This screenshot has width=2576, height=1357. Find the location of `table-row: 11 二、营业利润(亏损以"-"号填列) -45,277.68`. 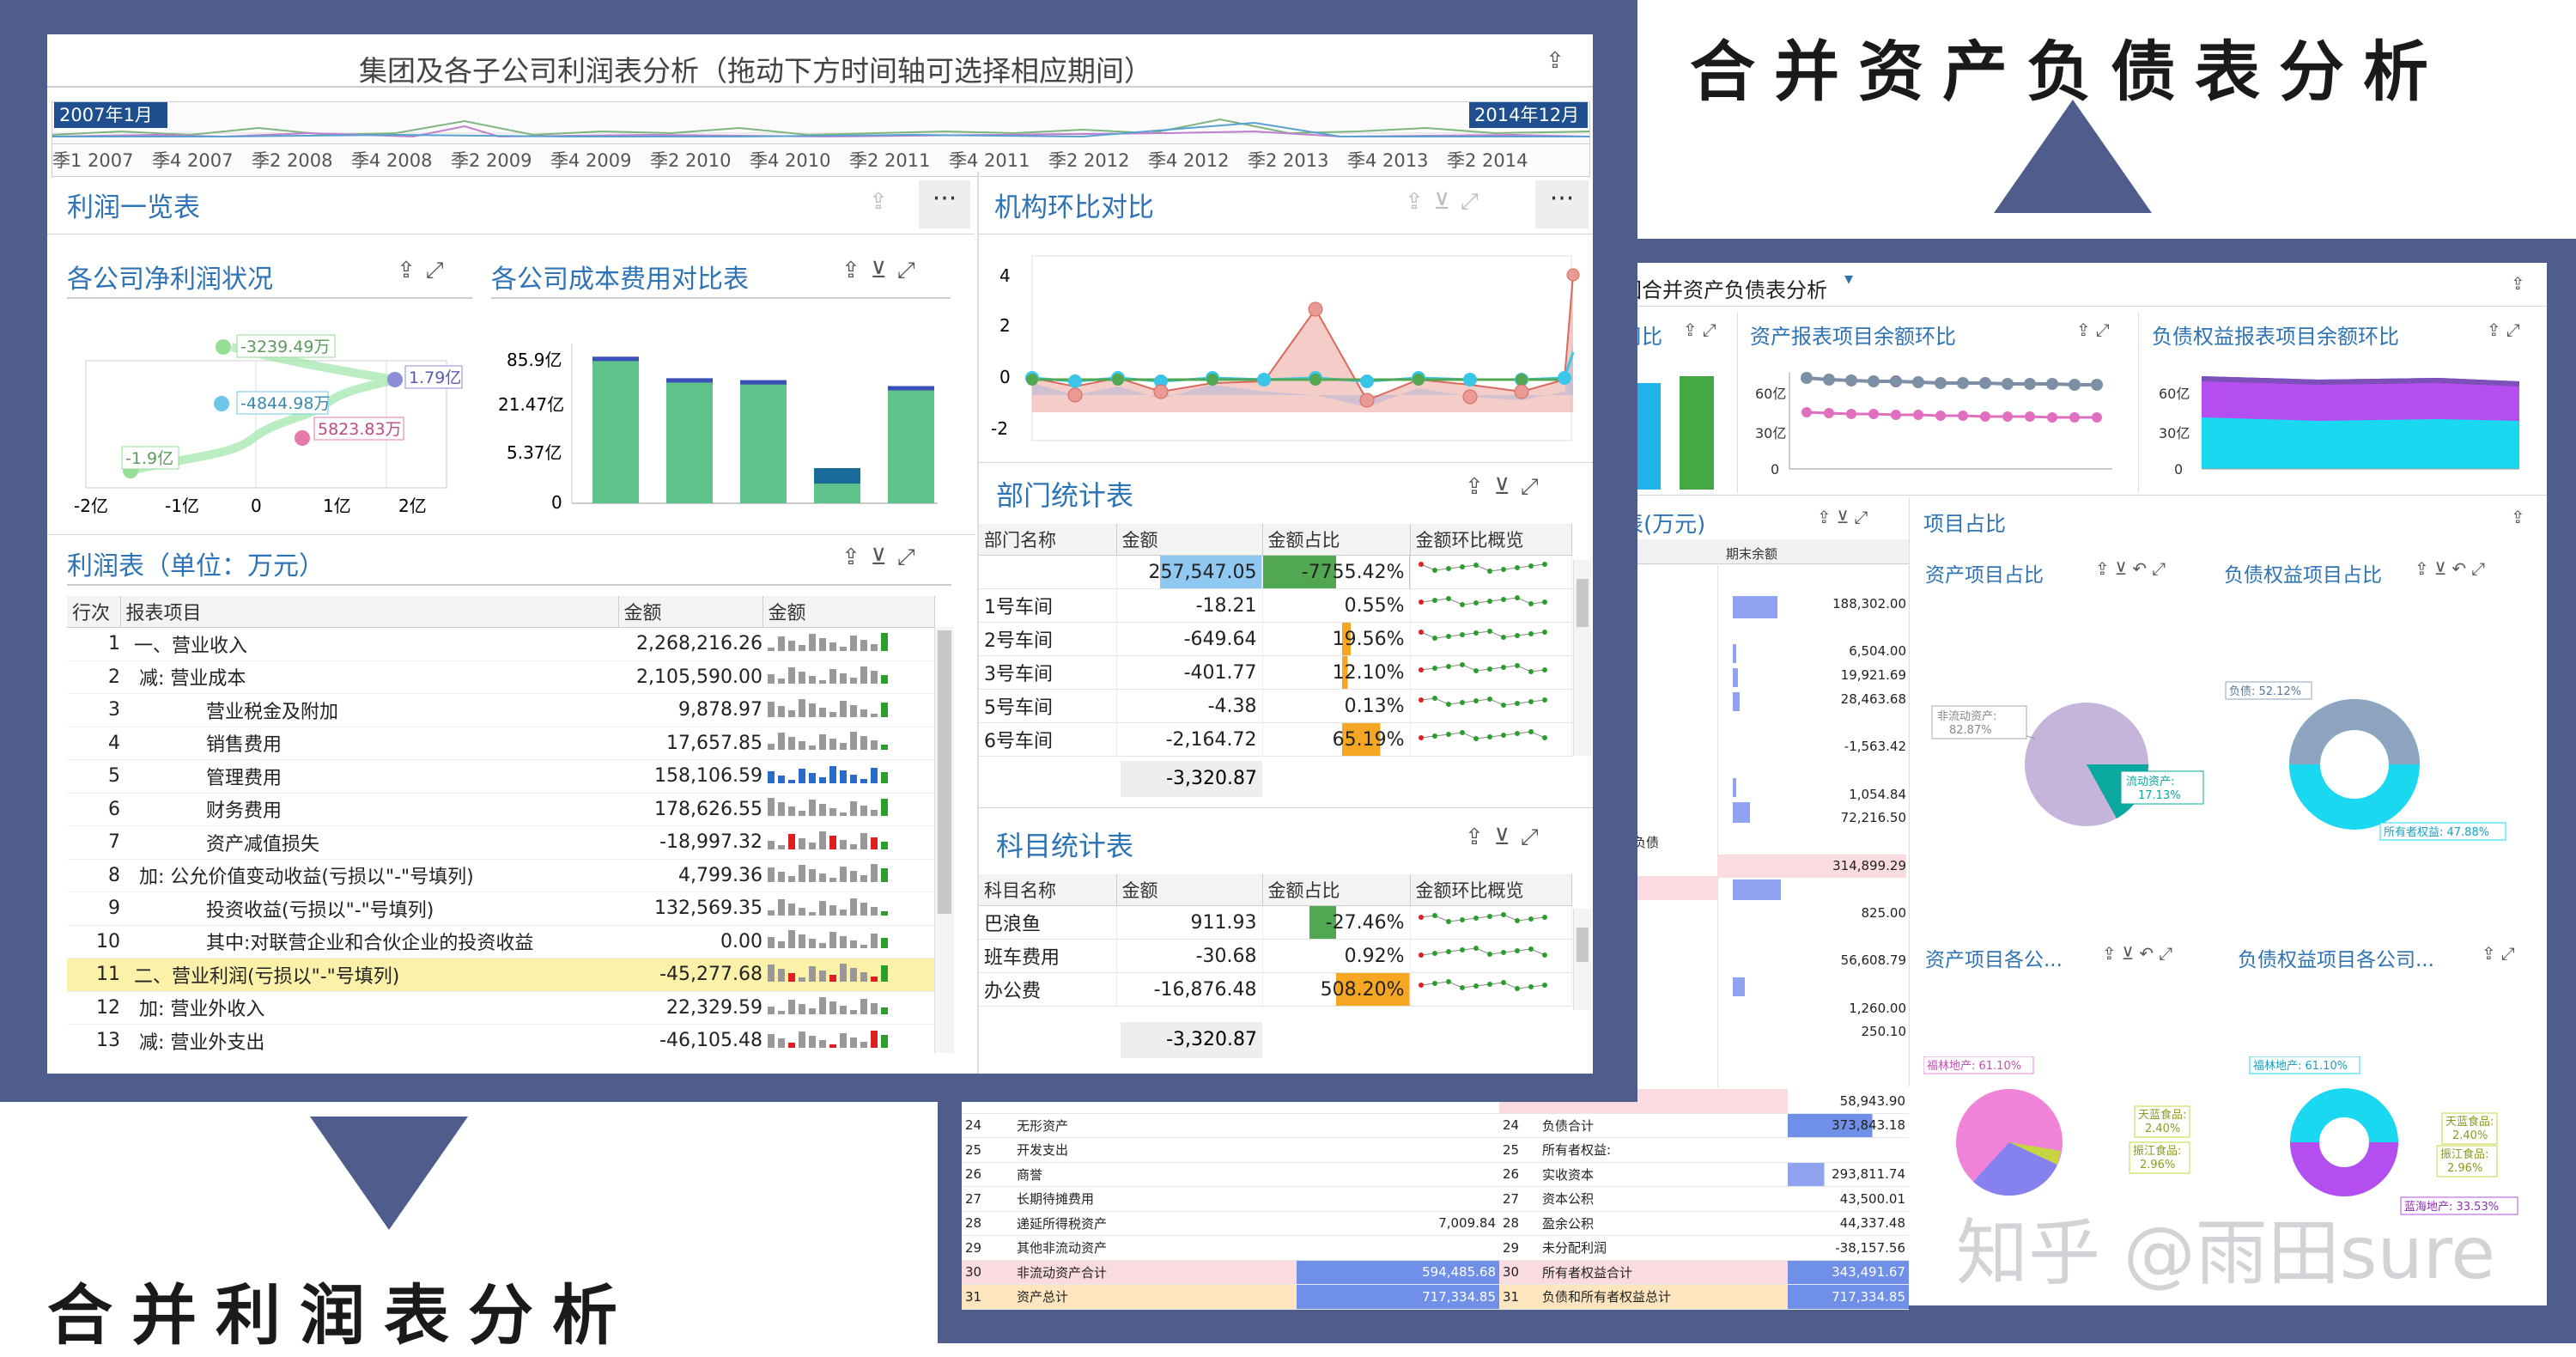

table-row: 11 二、营业利润(亏损以"-"号填列) -45,277.68 is located at coordinates (501, 975).